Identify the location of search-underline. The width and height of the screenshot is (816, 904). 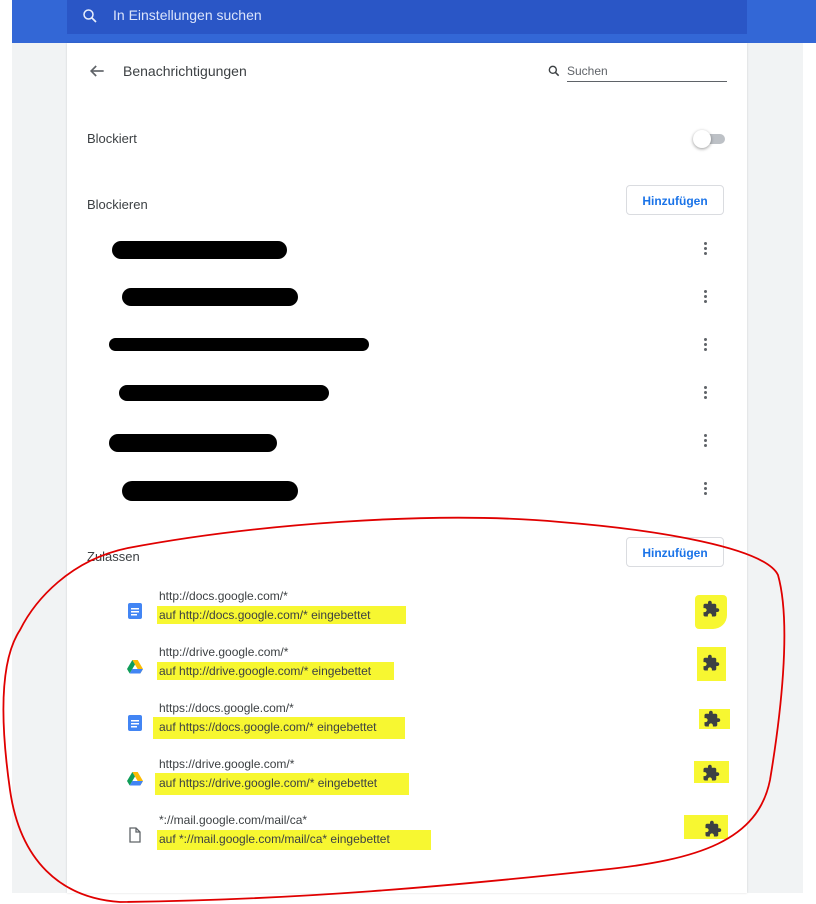
(647, 81).